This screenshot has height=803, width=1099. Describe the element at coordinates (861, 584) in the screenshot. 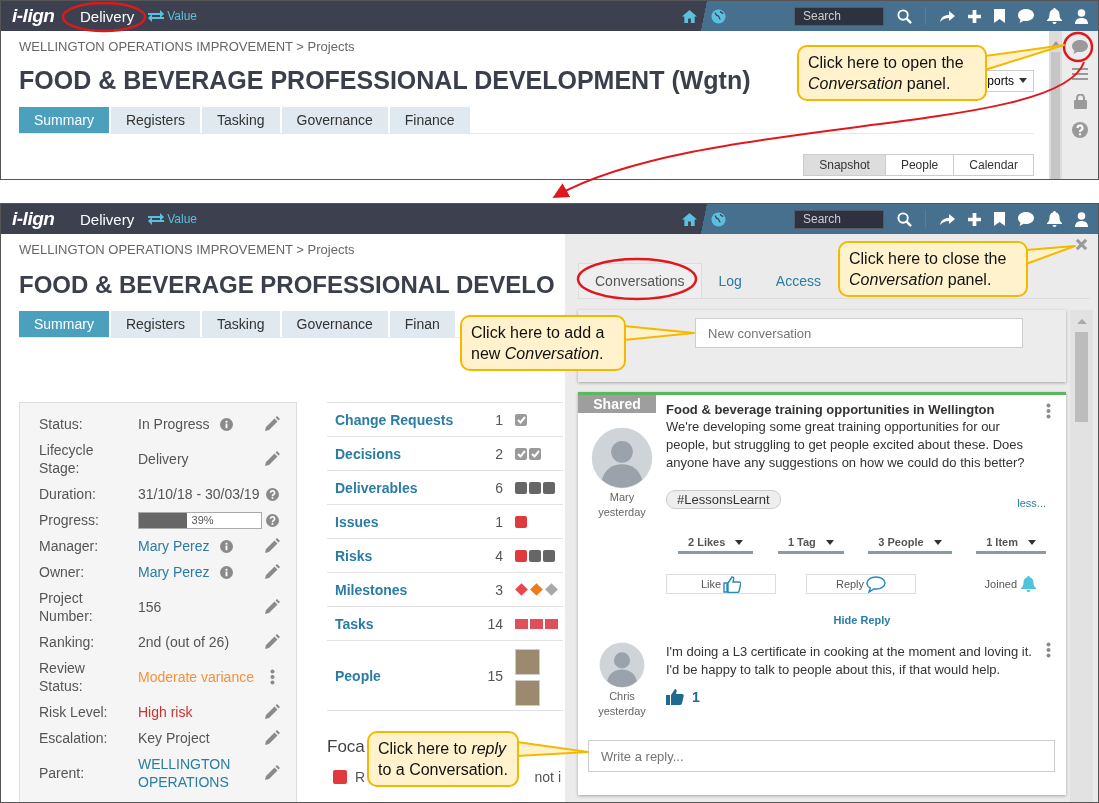

I see `reply-button: Reply` at that location.